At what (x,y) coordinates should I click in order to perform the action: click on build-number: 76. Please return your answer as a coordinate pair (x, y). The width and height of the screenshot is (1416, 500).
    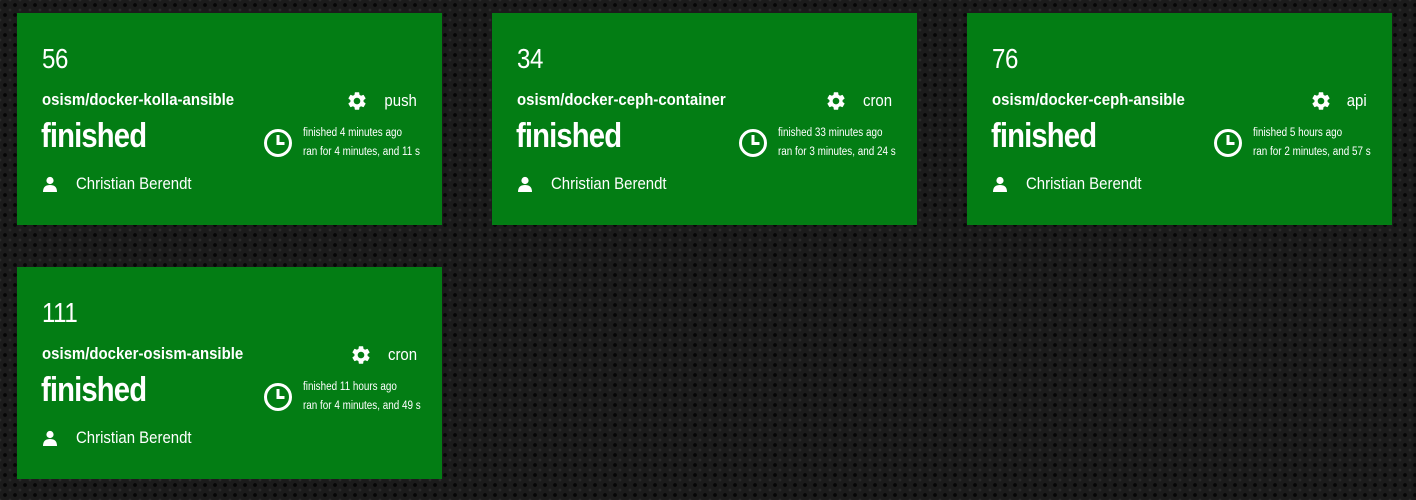
    Looking at the image, I should click on (1005, 58).